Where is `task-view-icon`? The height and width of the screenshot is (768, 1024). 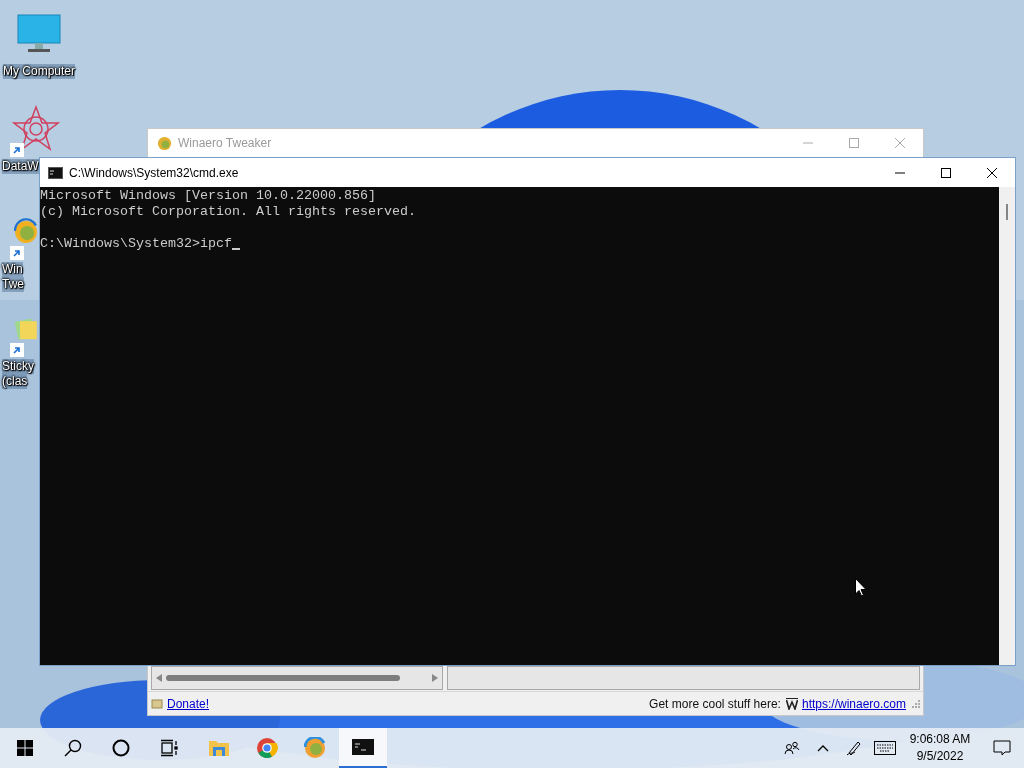 task-view-icon is located at coordinates (169, 748).